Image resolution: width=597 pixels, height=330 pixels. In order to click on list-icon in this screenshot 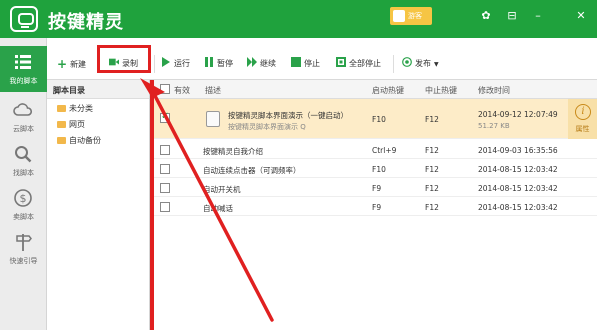, I will do `click(23, 62)`.